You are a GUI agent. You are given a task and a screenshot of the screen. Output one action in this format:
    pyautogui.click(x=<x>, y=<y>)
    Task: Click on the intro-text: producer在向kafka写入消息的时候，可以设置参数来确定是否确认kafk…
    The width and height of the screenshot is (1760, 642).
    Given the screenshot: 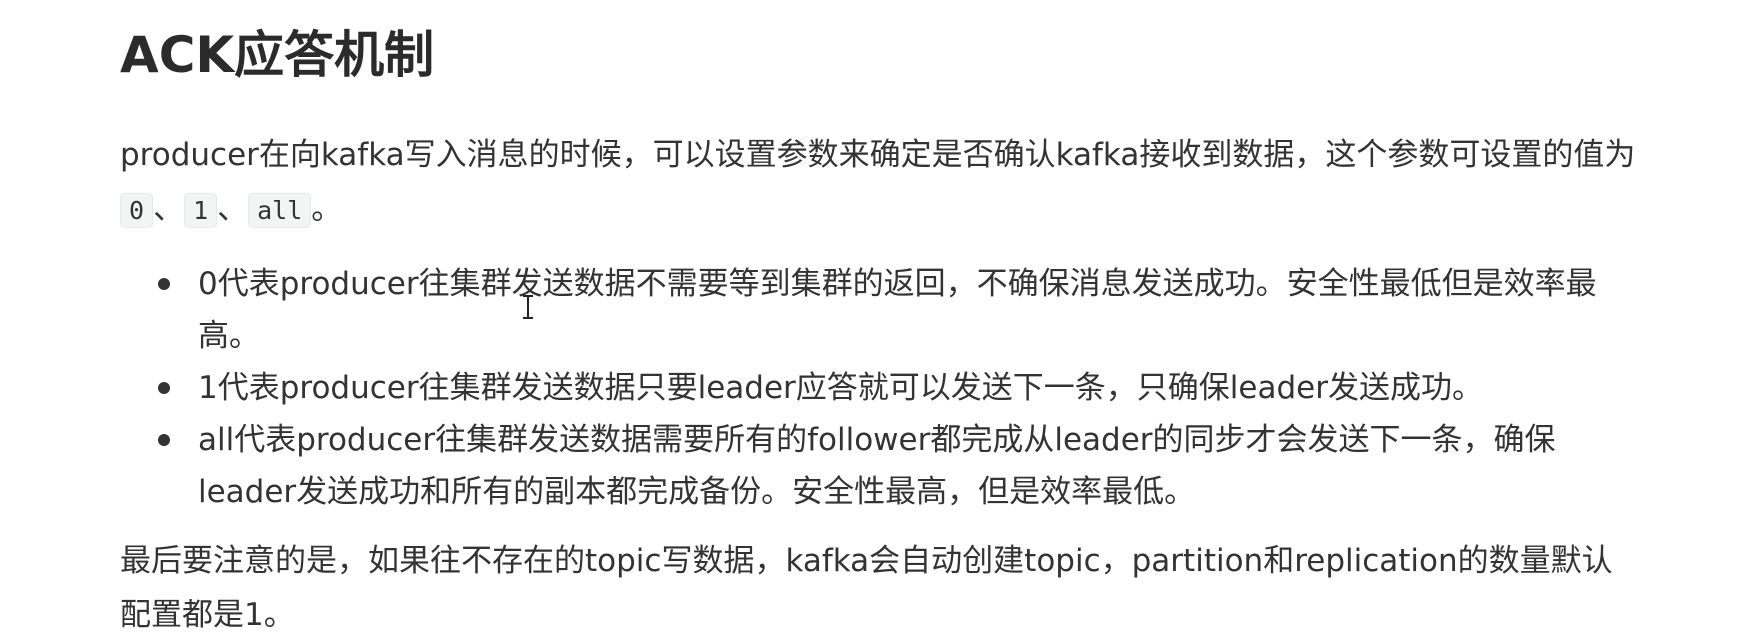 What is the action you would take?
    pyautogui.click(x=878, y=155)
    